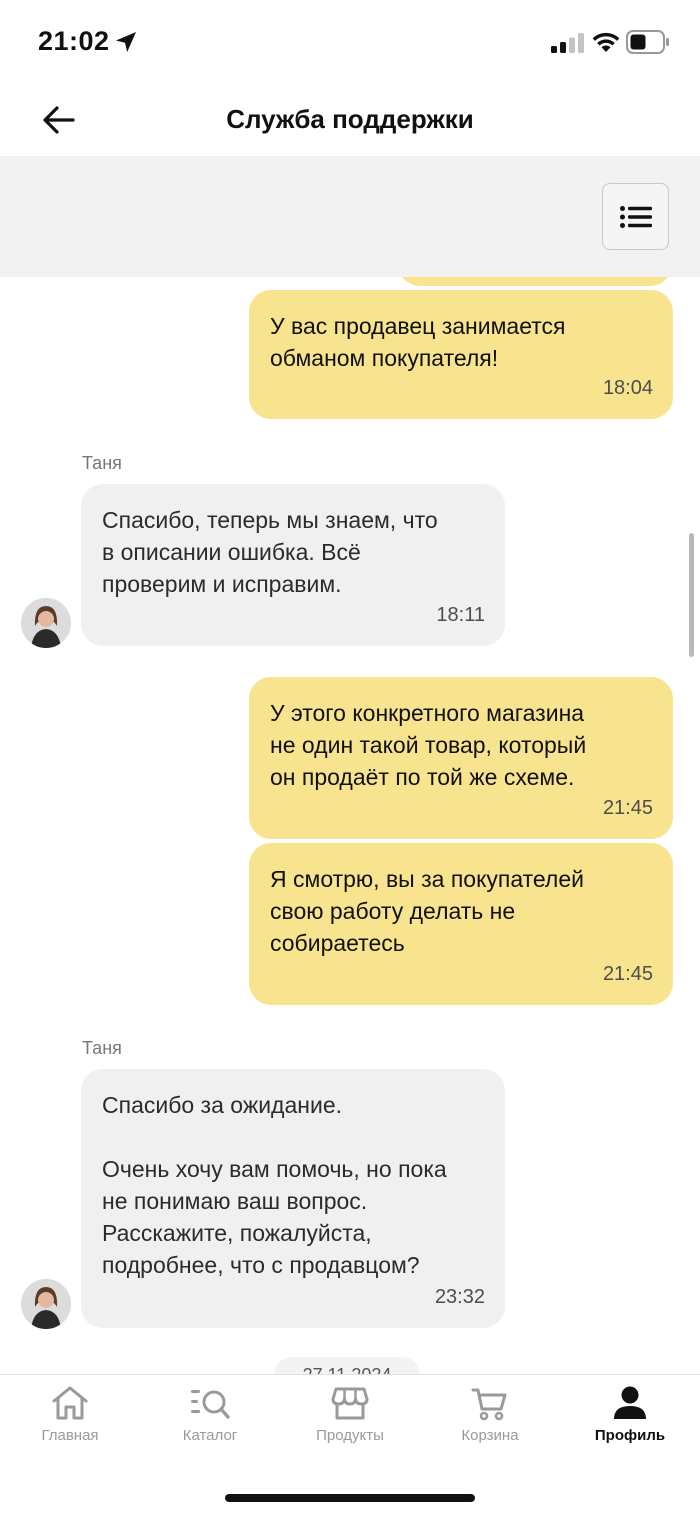  I want to click on page-title: Служба поддержки, so click(350, 119).